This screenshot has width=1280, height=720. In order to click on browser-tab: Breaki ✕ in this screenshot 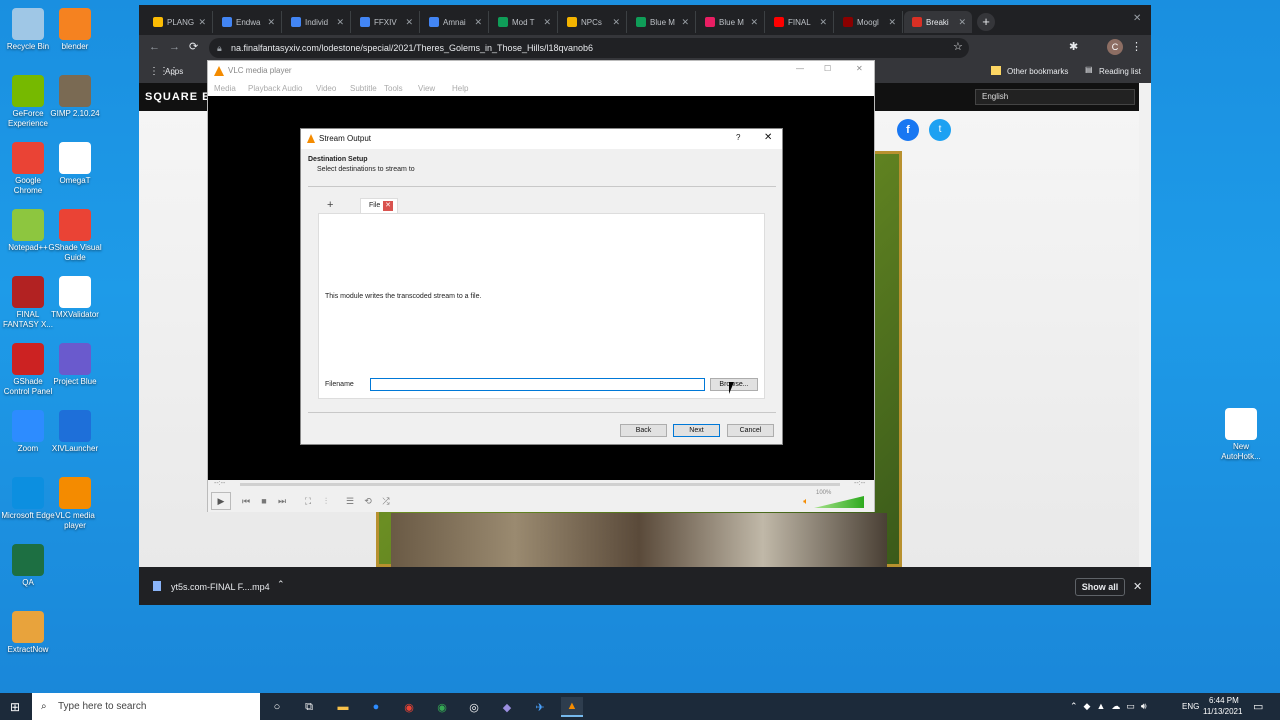, I will do `click(938, 22)`.